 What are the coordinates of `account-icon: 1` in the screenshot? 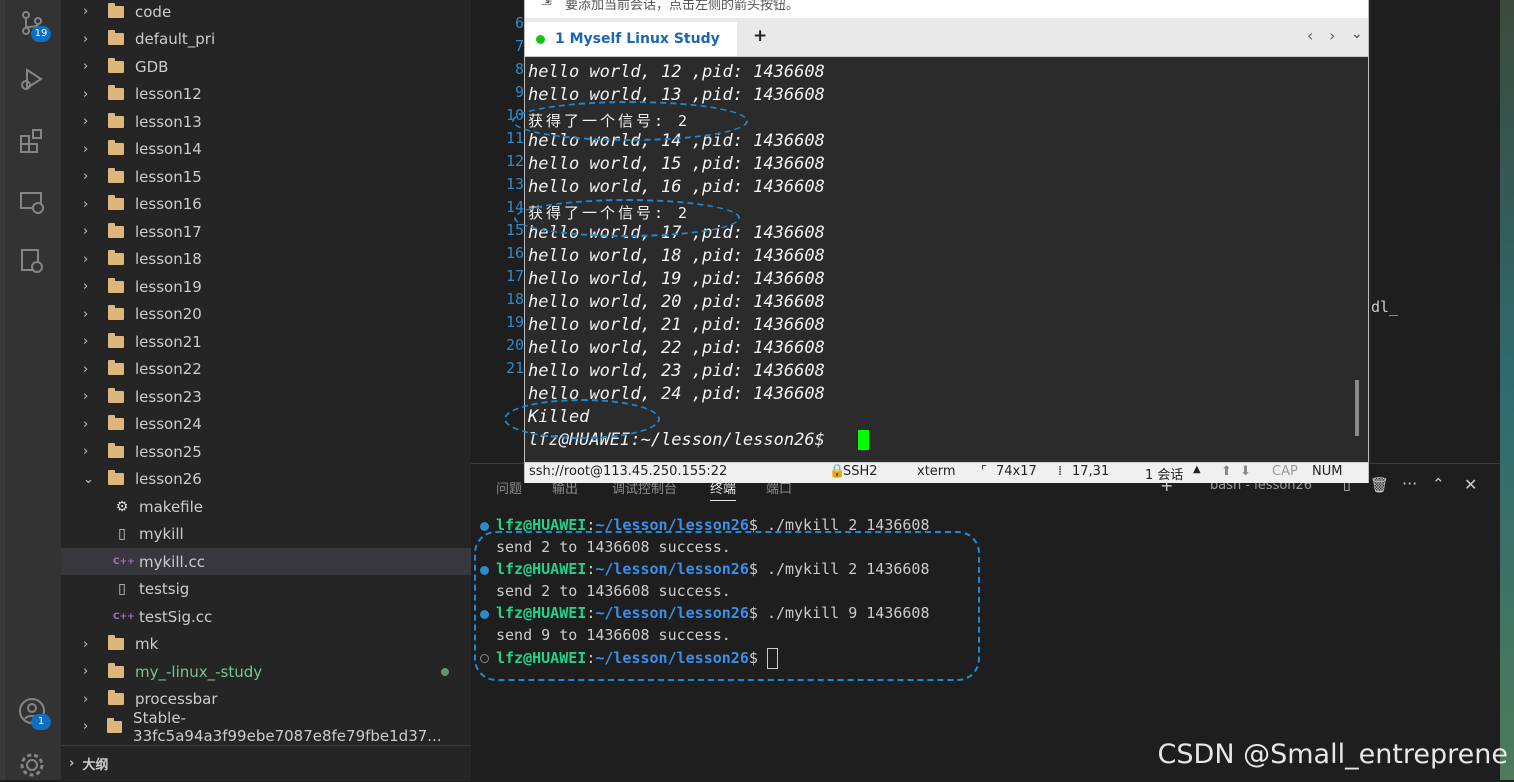 It's located at (33, 712).